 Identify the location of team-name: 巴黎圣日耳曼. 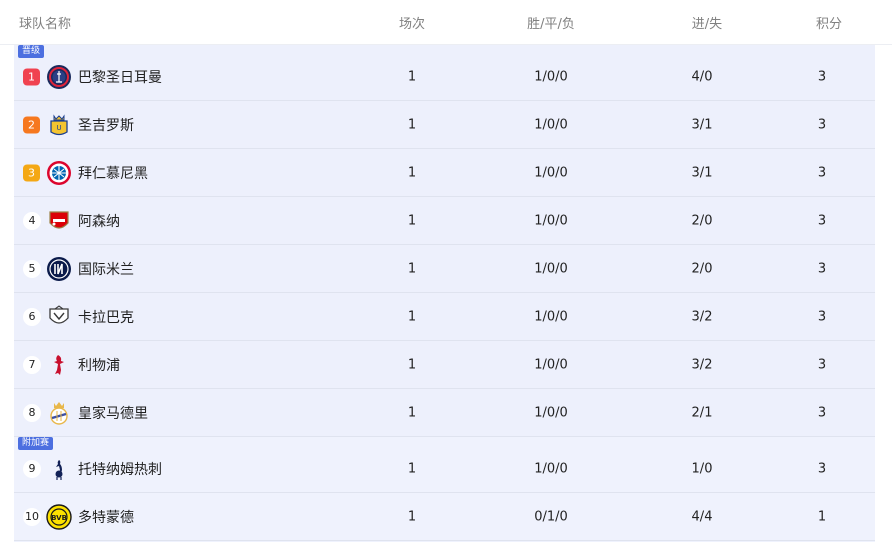
(120, 77).